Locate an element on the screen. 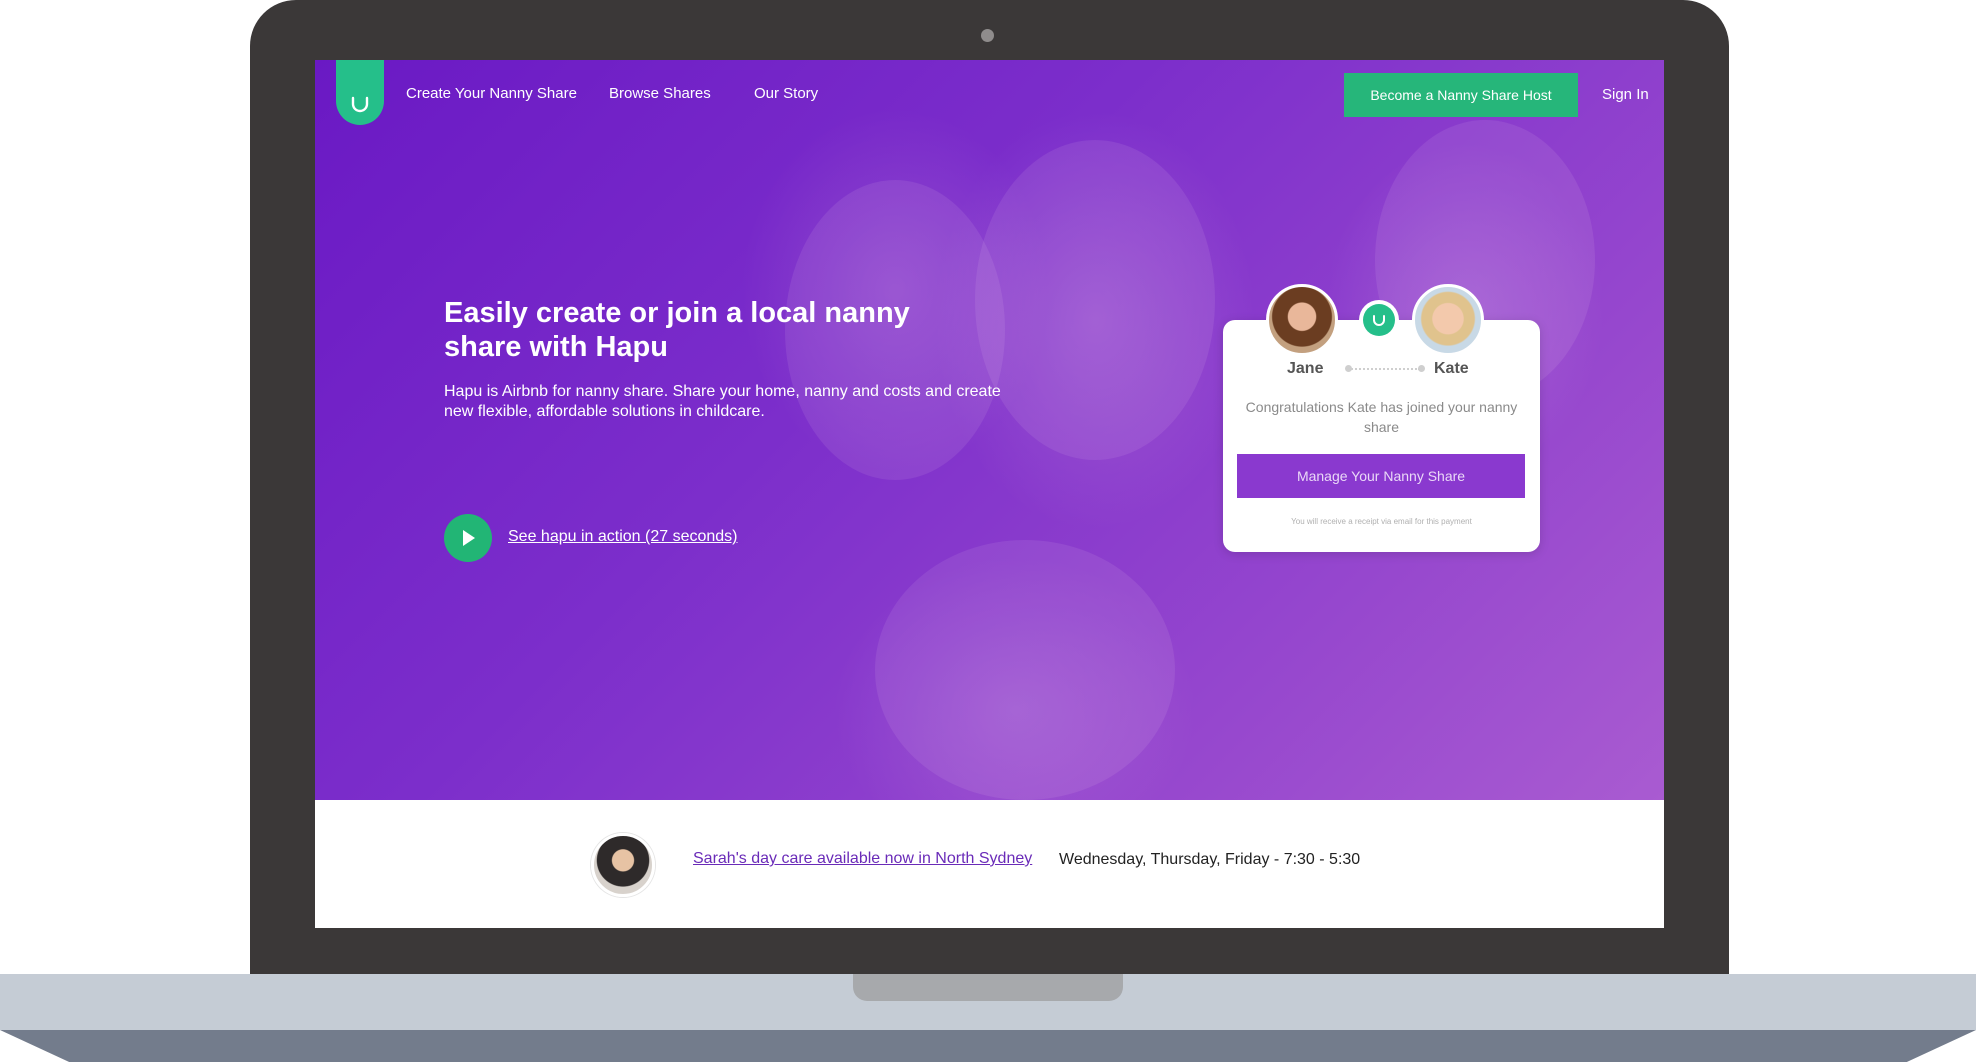 This screenshot has width=1976, height=1062. hapu-logo-icon is located at coordinates (360, 104).